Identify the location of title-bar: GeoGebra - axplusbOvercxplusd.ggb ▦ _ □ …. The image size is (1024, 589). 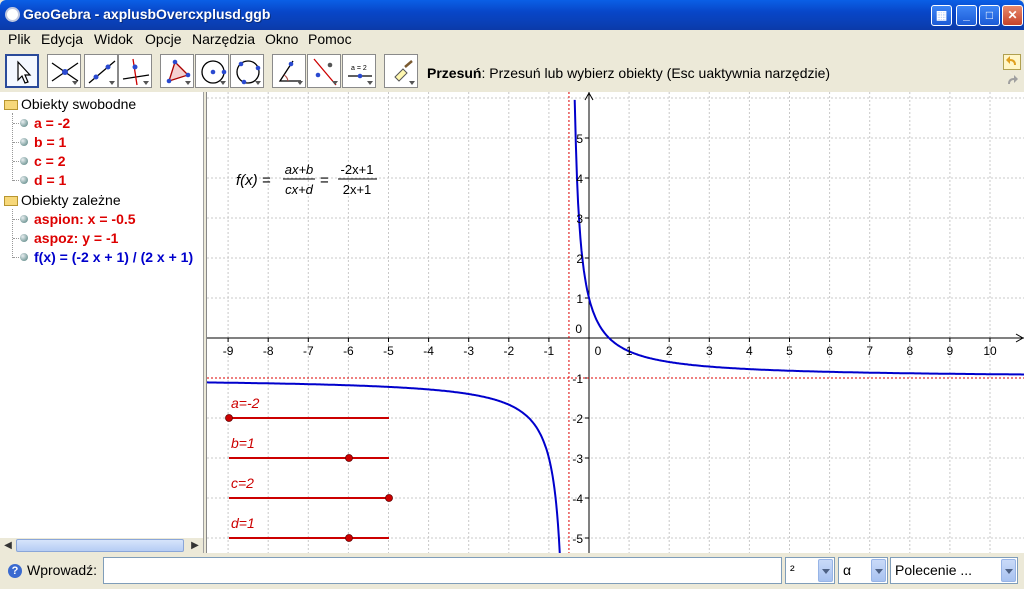
(512, 15).